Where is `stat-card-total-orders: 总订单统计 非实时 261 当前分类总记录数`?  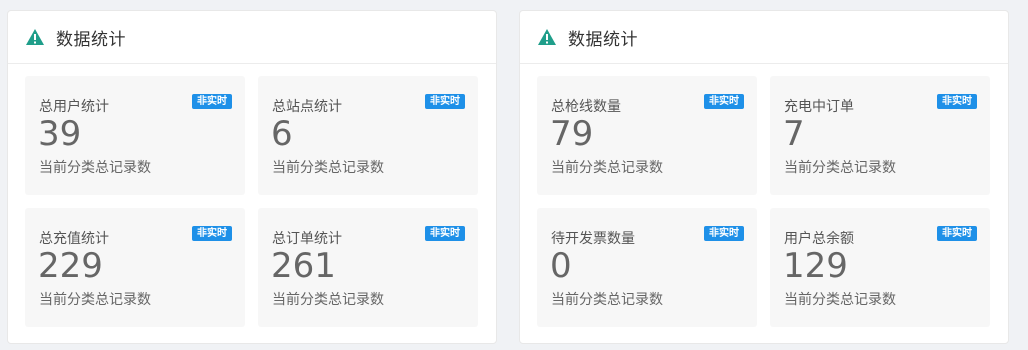 stat-card-total-orders: 总订单统计 非实时 261 当前分类总记录数 is located at coordinates (368, 267).